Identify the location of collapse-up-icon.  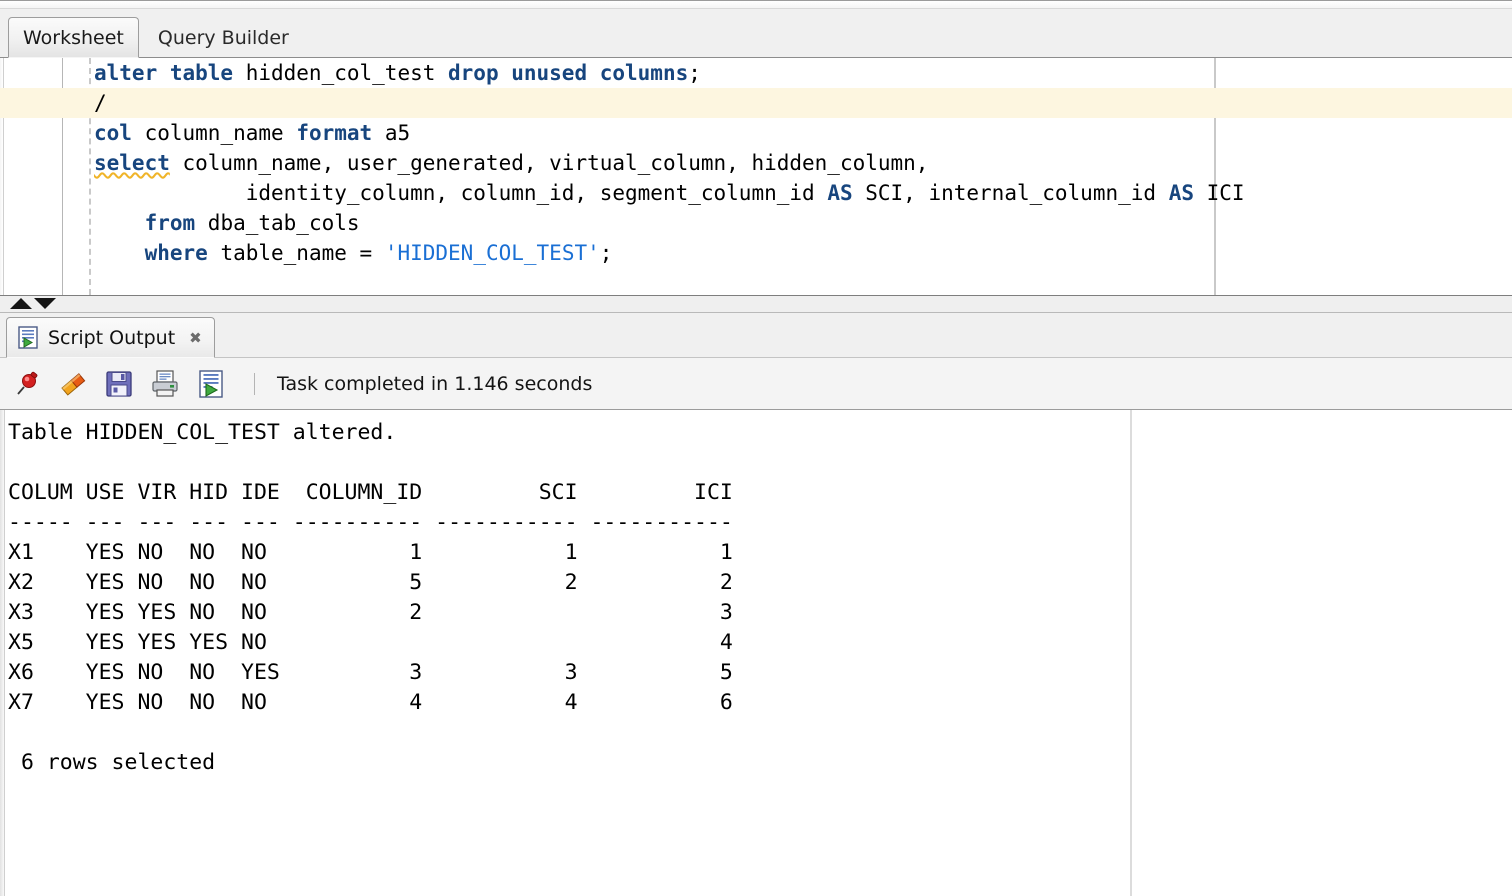
(21, 303).